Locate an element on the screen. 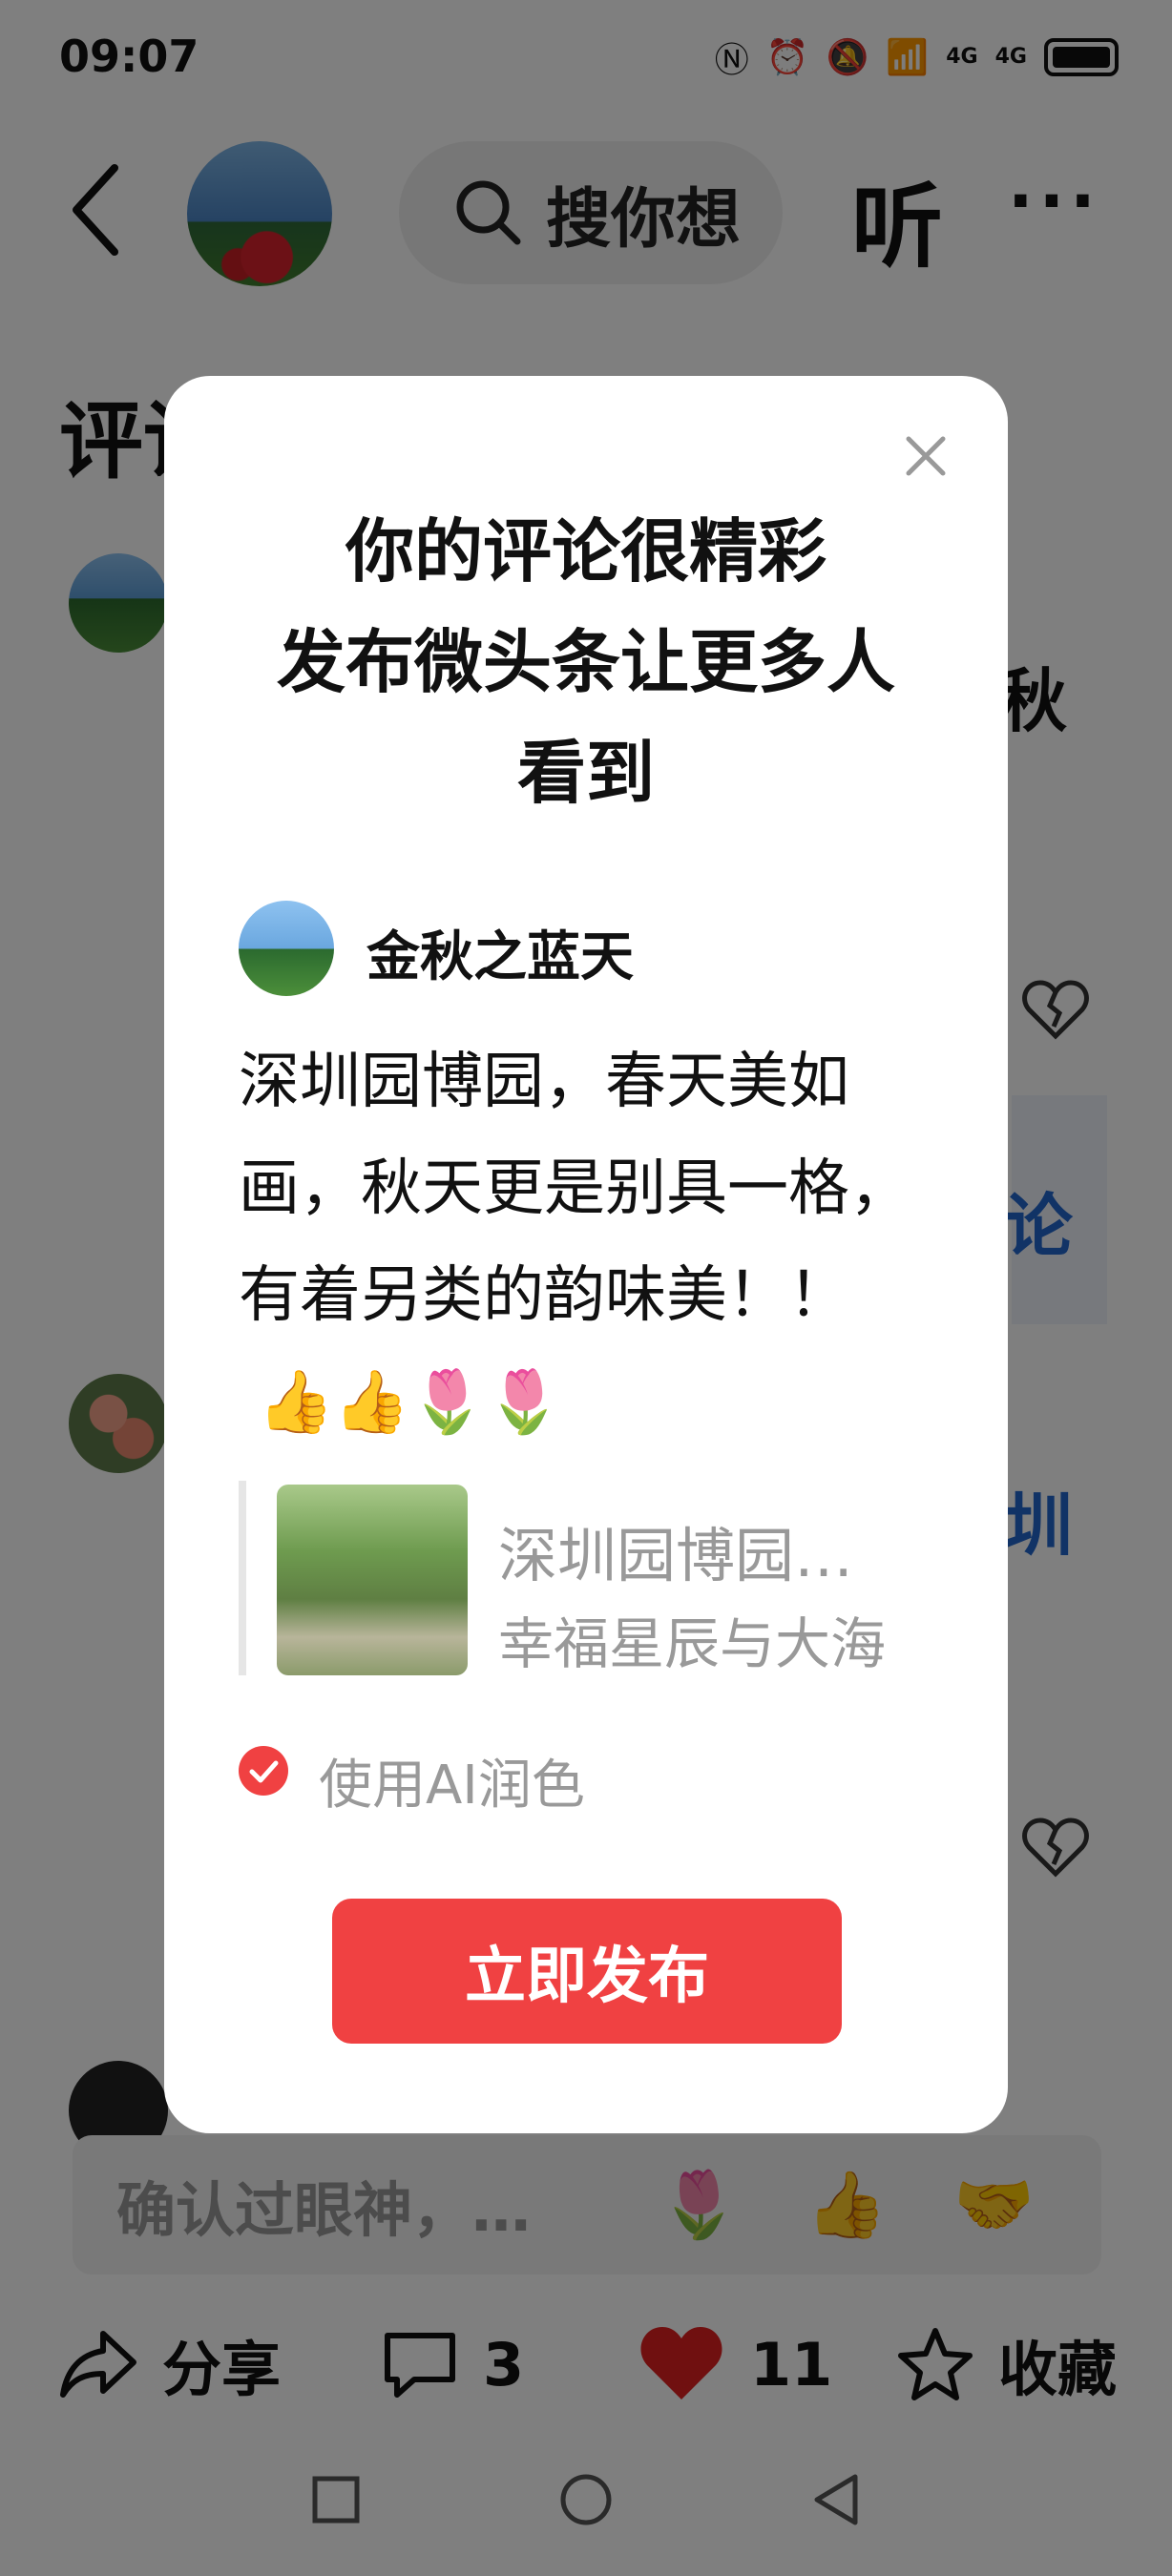 The image size is (1172, 2576). dialog-title: 你的评论很精彩 发布微头条让更多人 看到 is located at coordinates (586, 662).